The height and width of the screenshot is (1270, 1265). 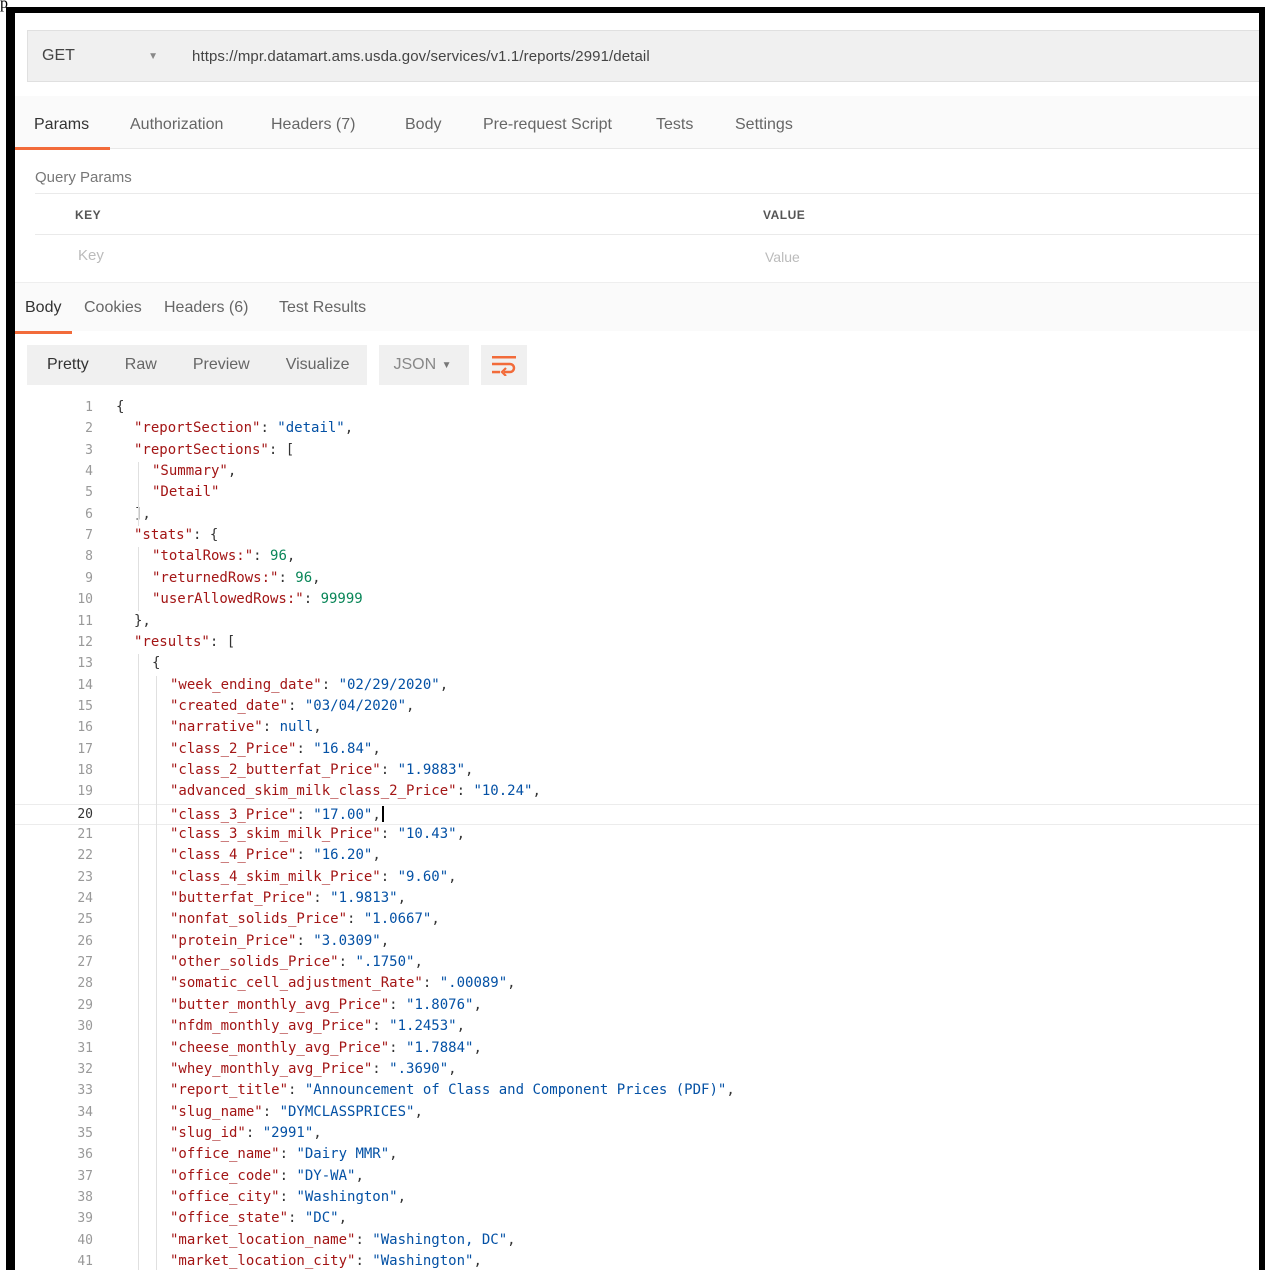 I want to click on line-number: 22, so click(x=85, y=856).